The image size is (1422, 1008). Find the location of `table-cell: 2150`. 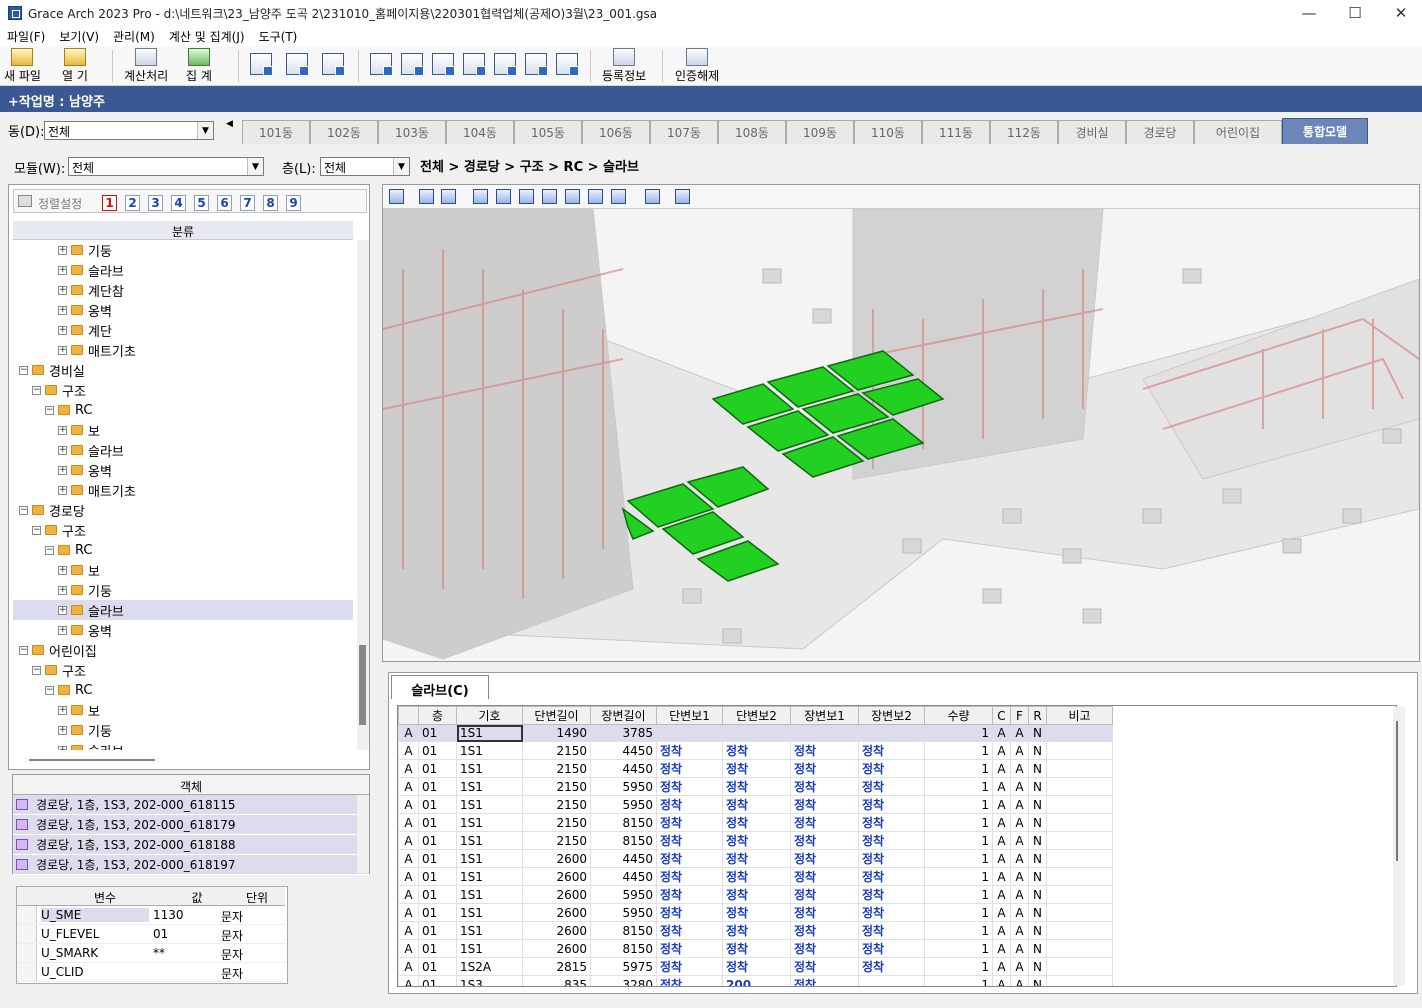

table-cell: 2150 is located at coordinates (556, 750).